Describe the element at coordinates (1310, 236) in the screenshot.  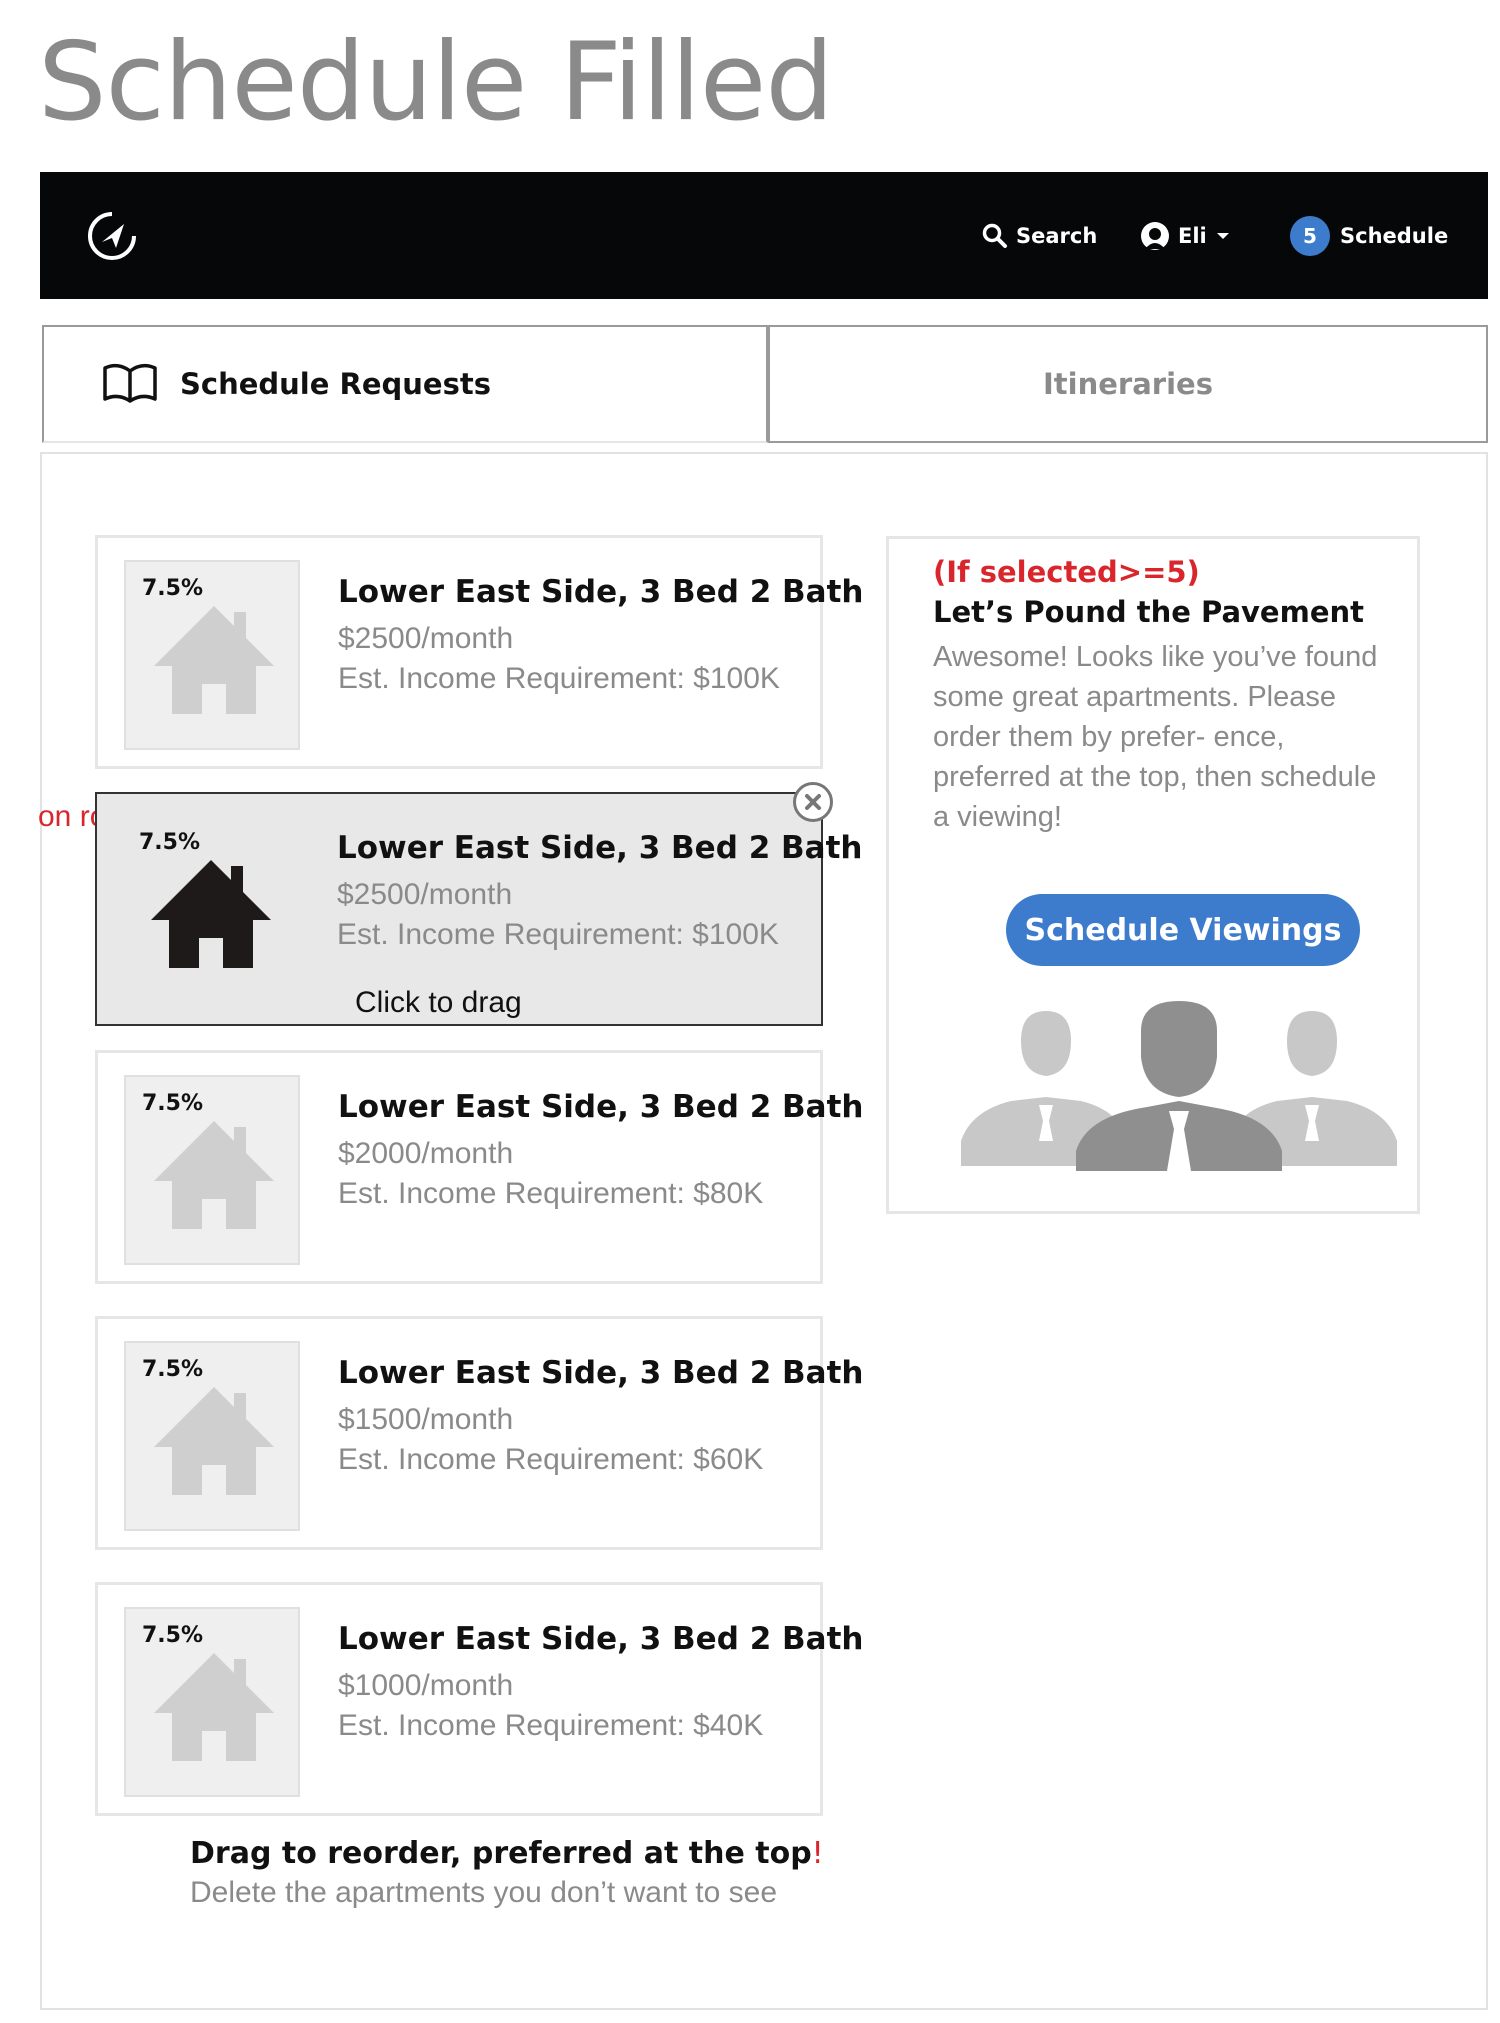
I see `schedule-count-badge: 5` at that location.